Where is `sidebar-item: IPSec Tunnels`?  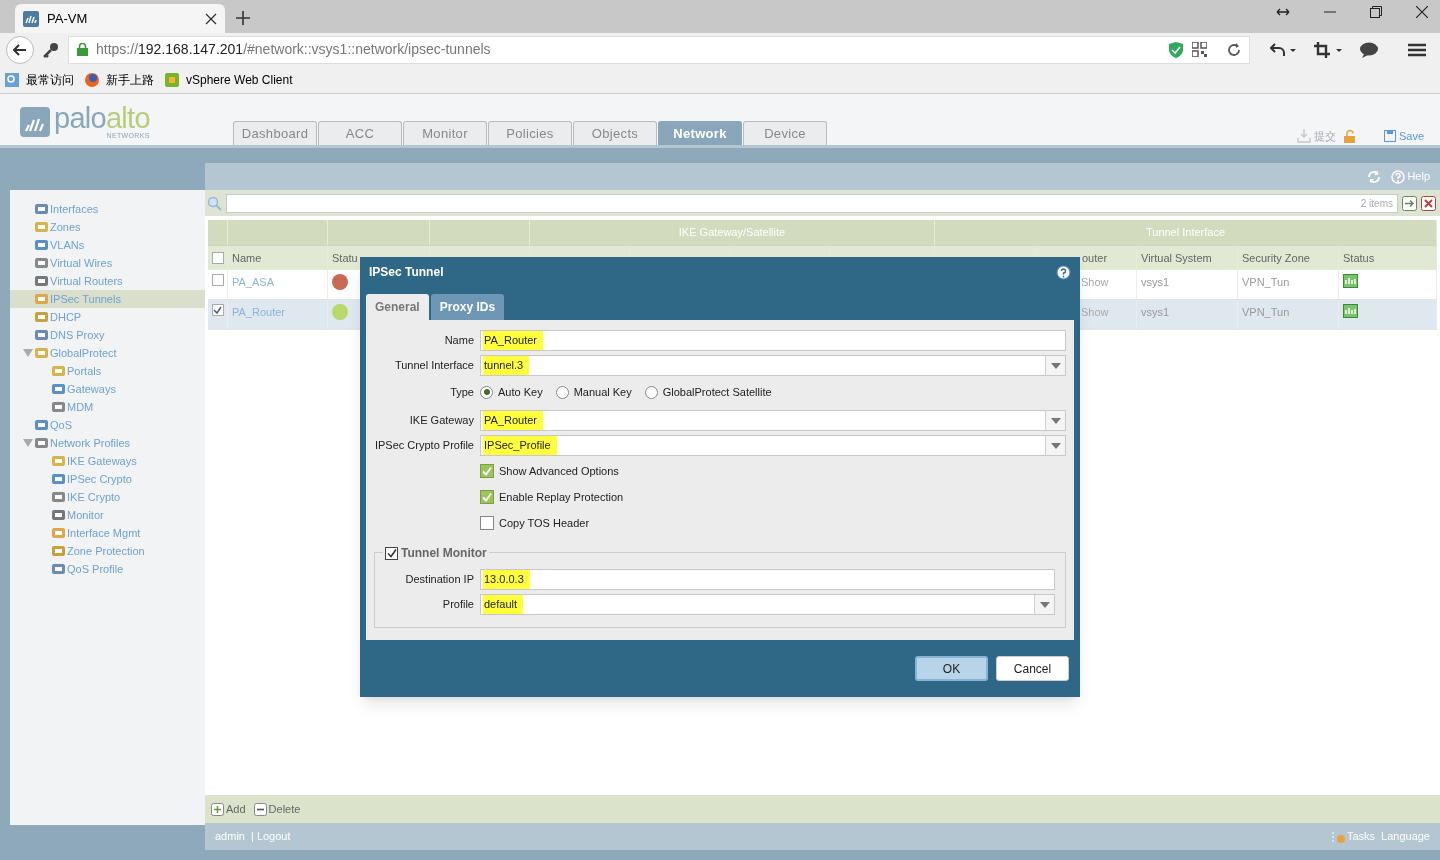
sidebar-item: IPSec Tunnels is located at coordinates (107, 299).